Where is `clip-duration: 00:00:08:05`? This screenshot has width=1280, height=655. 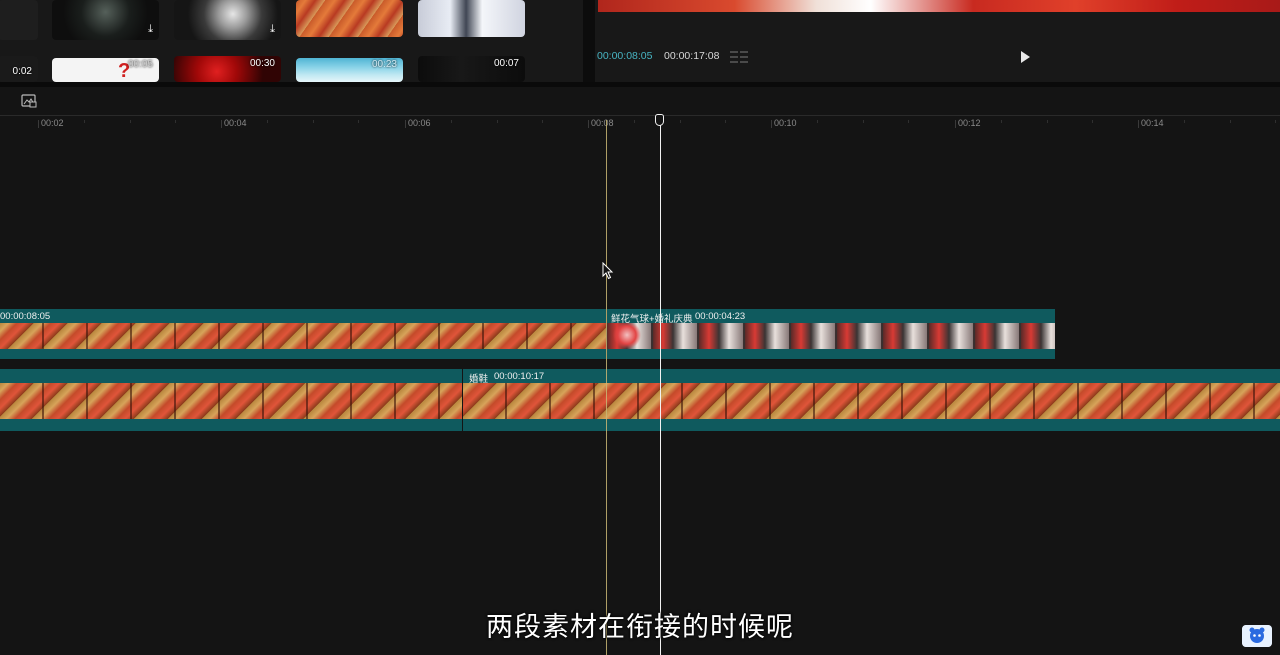
clip-duration: 00:00:08:05 is located at coordinates (25, 316).